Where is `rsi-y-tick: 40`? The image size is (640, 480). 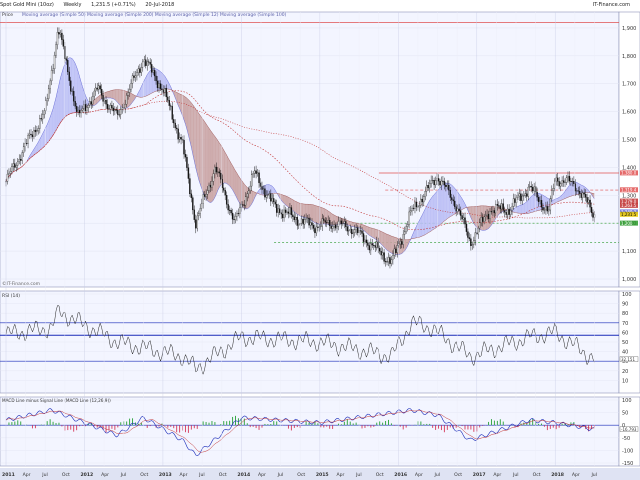 rsi-y-tick: 40 is located at coordinates (625, 353).